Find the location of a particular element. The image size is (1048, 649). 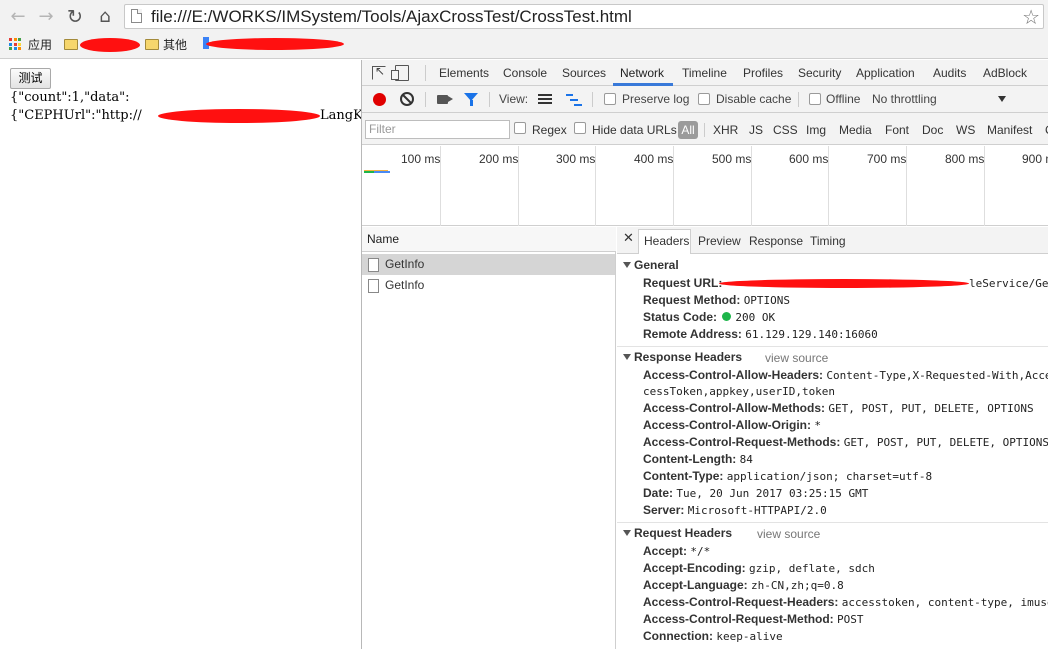

large-rows-icon is located at coordinates (545, 99).